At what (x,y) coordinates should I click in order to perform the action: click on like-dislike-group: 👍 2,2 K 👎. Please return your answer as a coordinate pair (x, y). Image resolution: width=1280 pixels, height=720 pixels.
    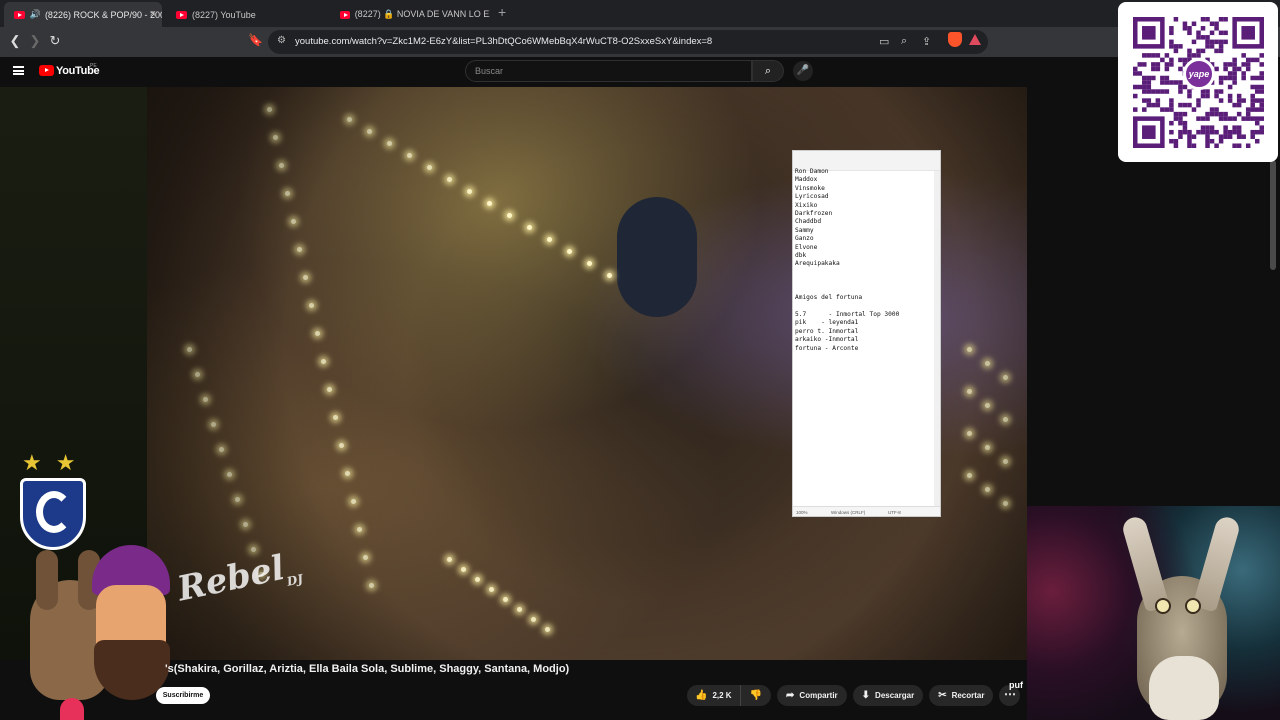
    Looking at the image, I should click on (729, 695).